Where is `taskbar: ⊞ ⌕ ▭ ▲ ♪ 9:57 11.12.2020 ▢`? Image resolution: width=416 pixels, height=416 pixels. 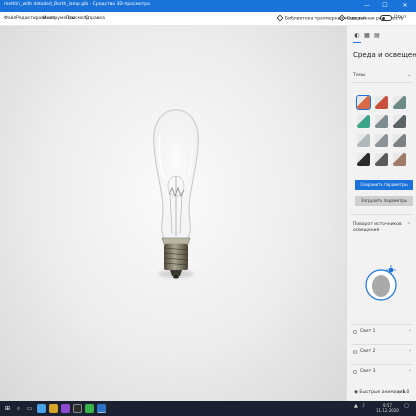
taskbar: ⊞ ⌕ ▭ ▲ ♪ 9:57 11.12.2020 ▢ is located at coordinates (208, 408).